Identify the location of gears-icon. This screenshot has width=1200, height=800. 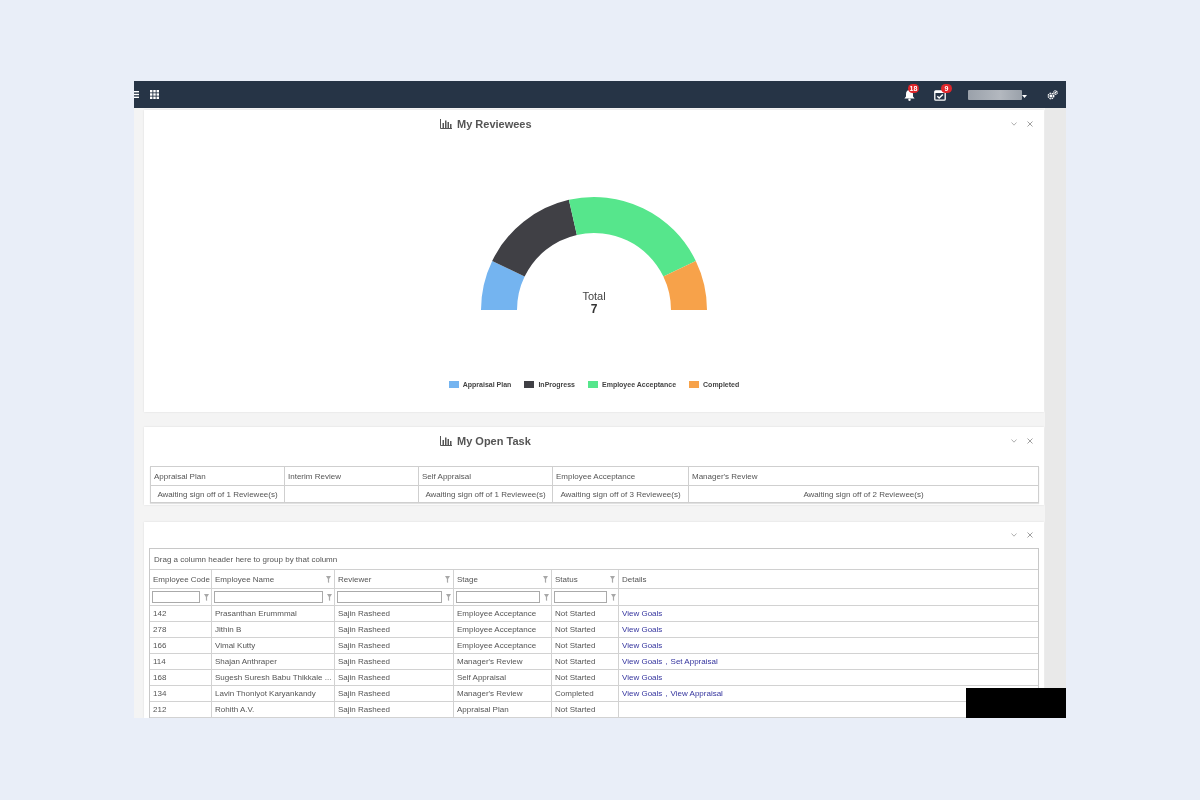
(1052, 94).